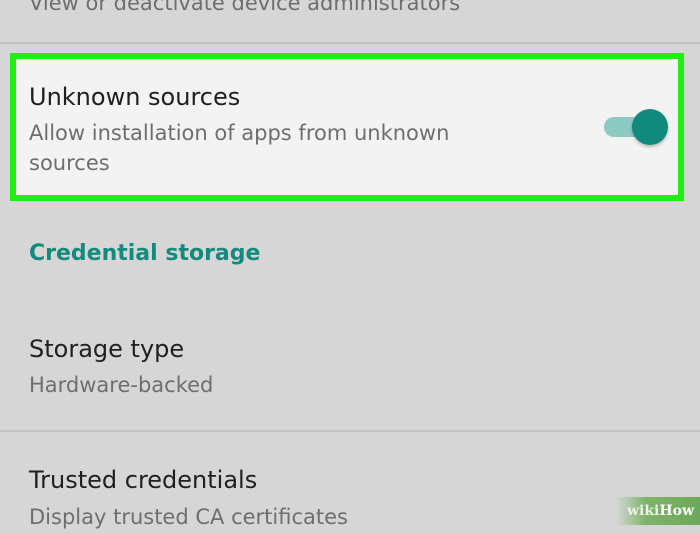  Describe the element at coordinates (121, 385) in the screenshot. I see `storage-type-subtitle: Hardware-backed` at that location.